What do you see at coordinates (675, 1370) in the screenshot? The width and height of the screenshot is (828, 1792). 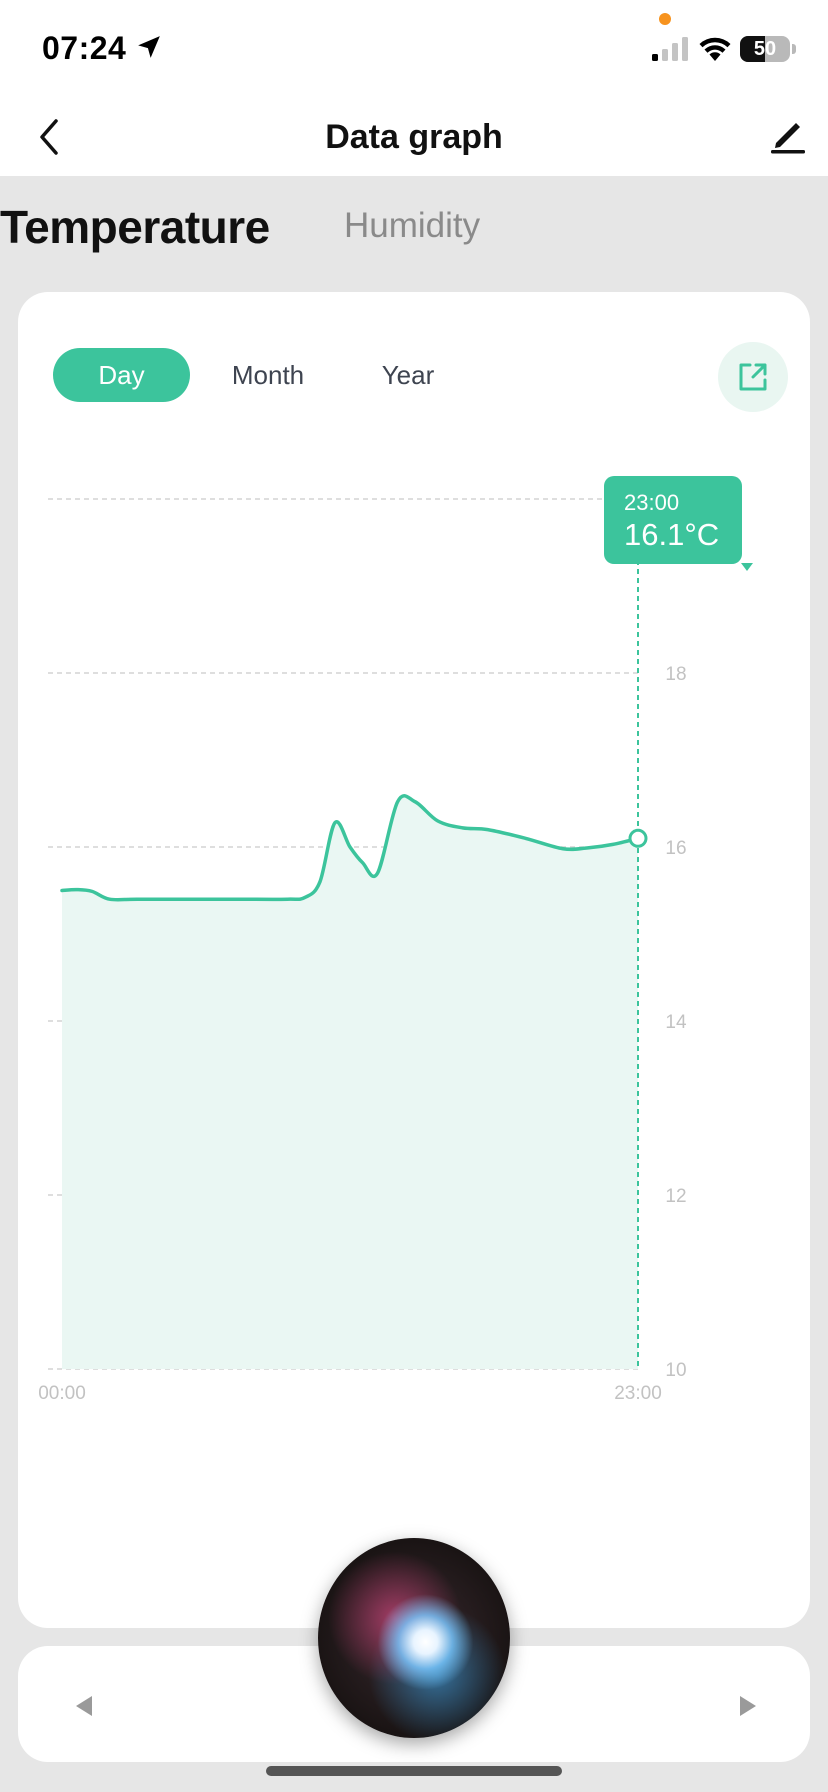 I see `y-tick-label: 10` at bounding box center [675, 1370].